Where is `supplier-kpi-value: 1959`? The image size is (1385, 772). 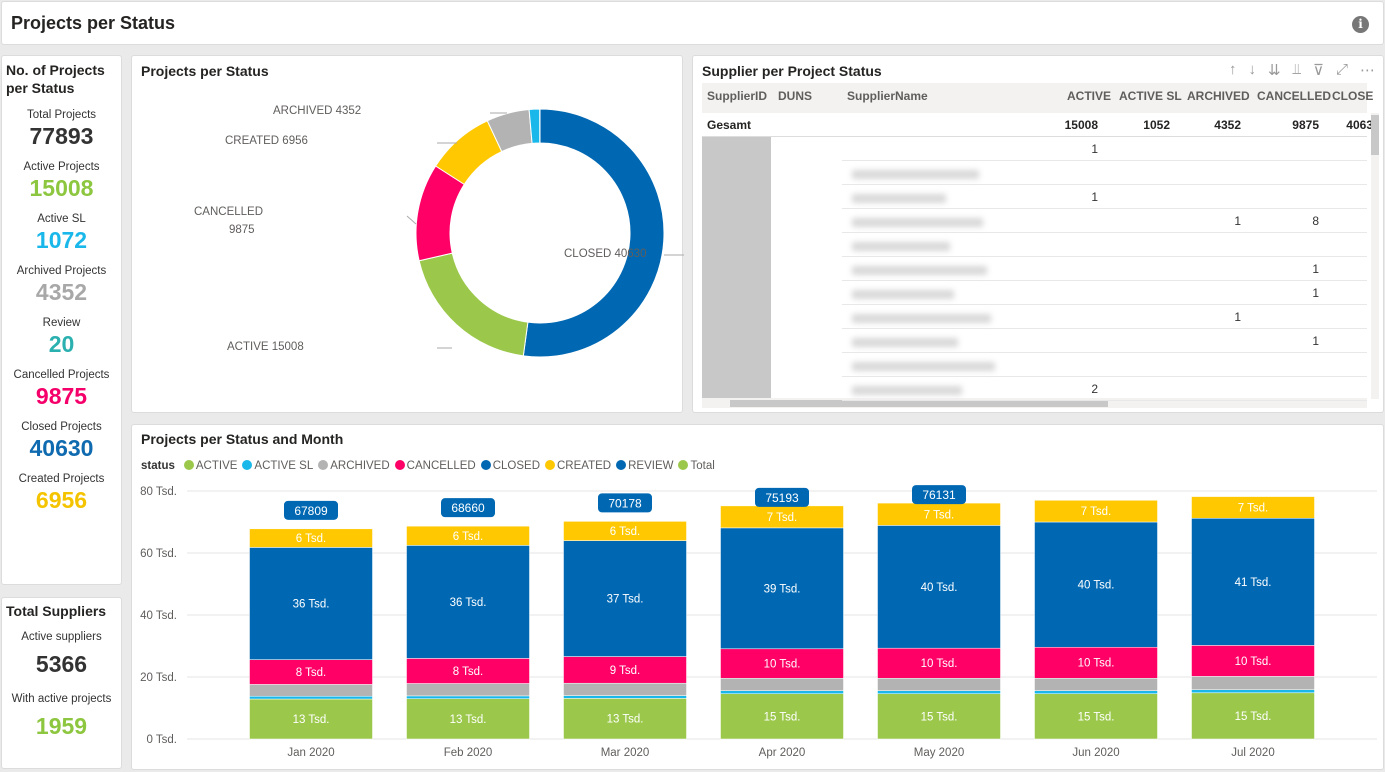 supplier-kpi-value: 1959 is located at coordinates (61, 726).